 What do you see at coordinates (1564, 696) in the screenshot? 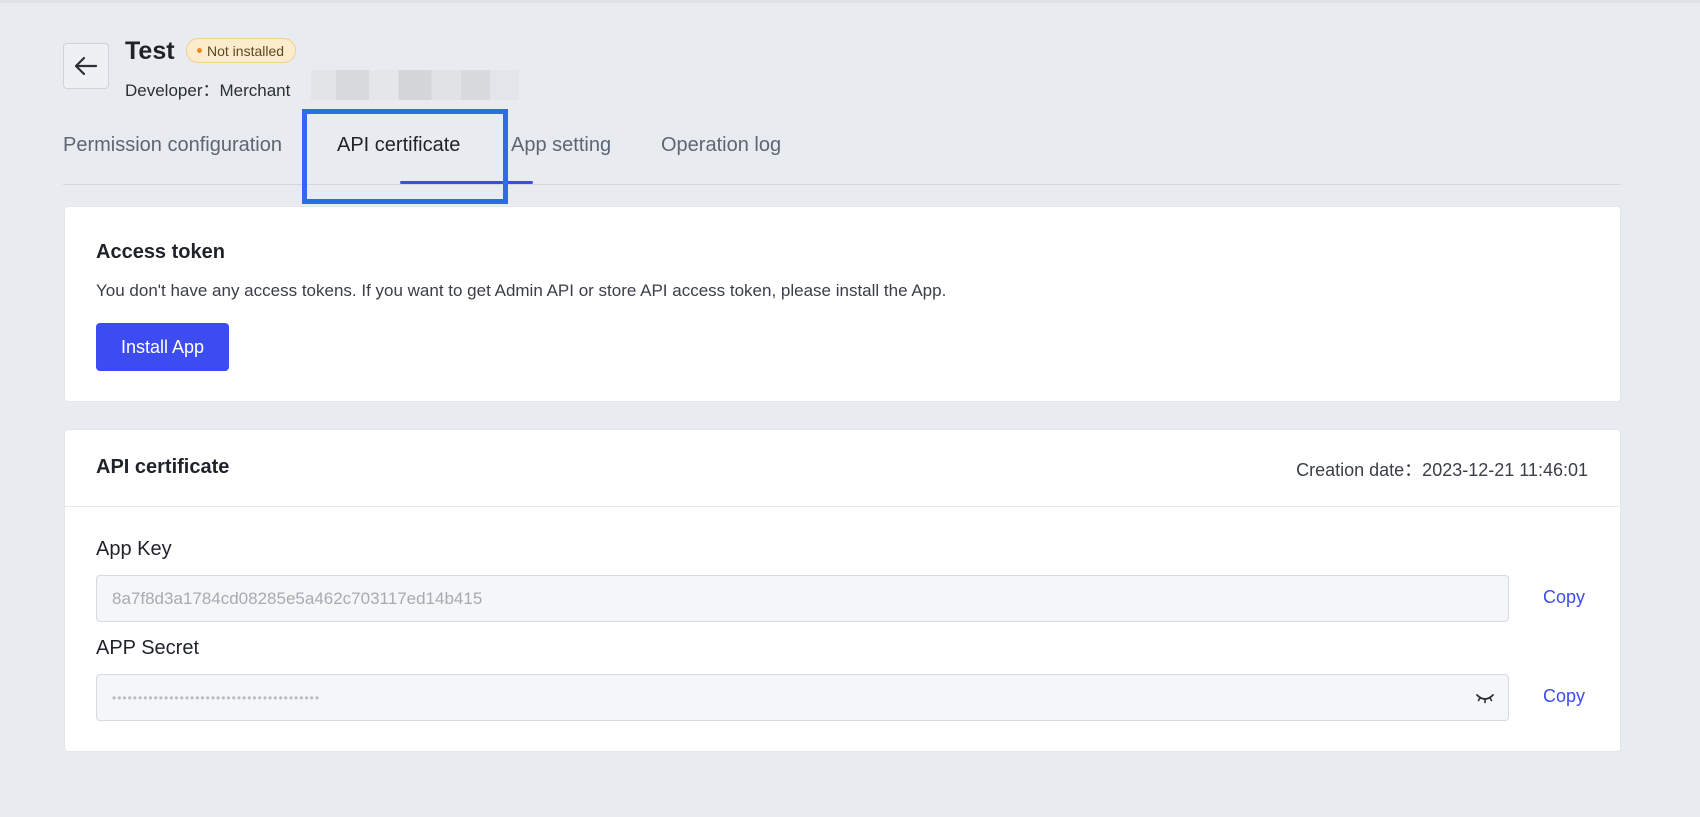
I see `copy-app-secret-button: Copy` at bounding box center [1564, 696].